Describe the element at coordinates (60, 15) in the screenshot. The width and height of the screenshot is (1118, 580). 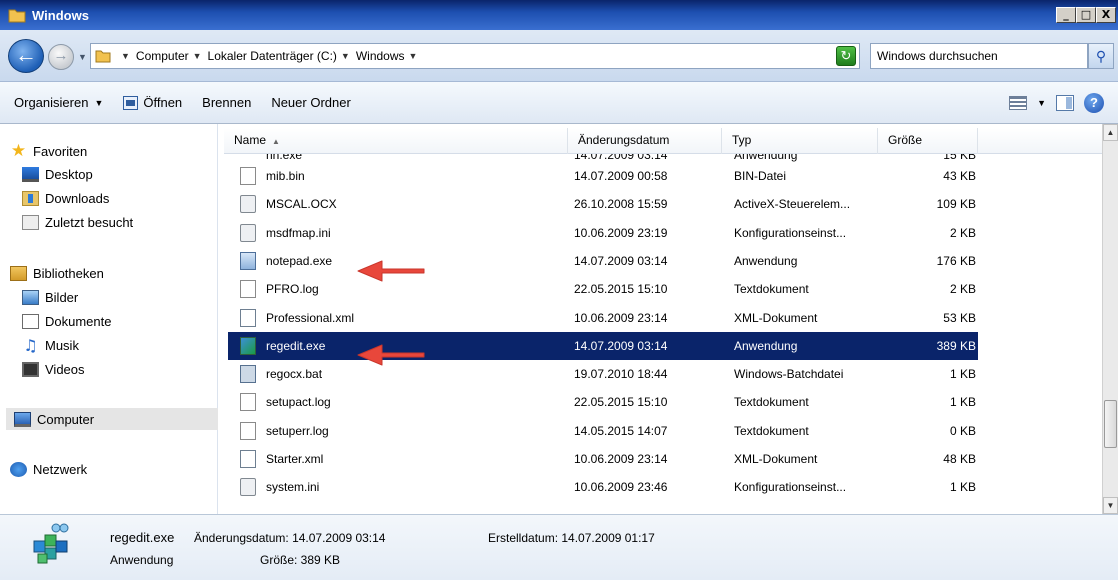
I see `window-title: Windows` at that location.